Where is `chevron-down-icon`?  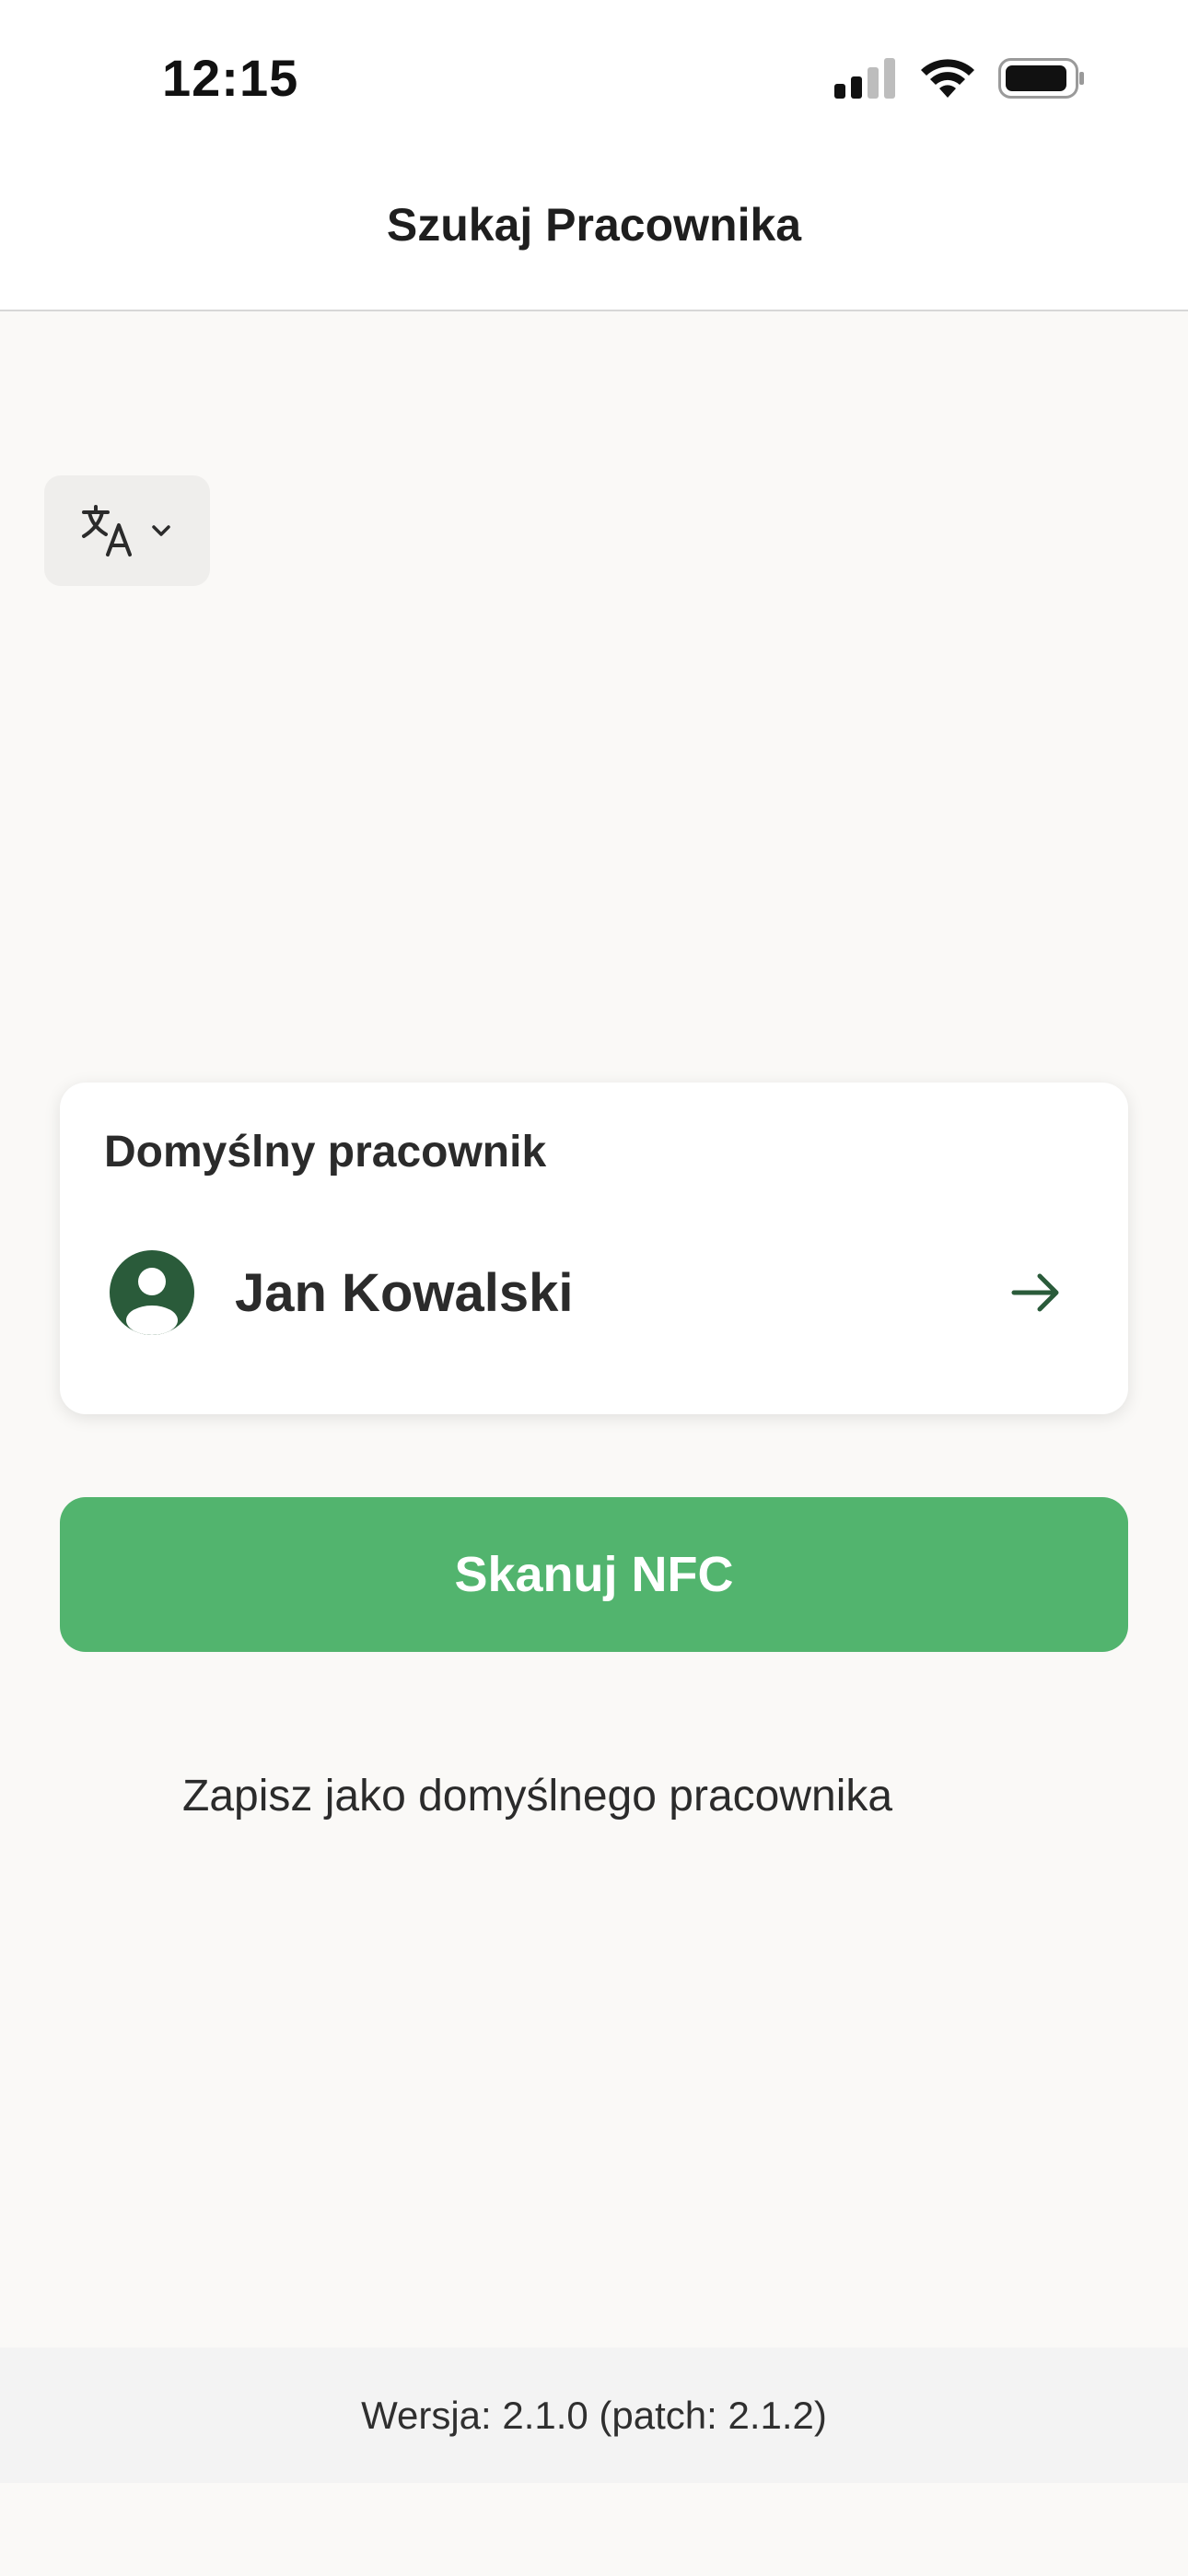 chevron-down-icon is located at coordinates (161, 530).